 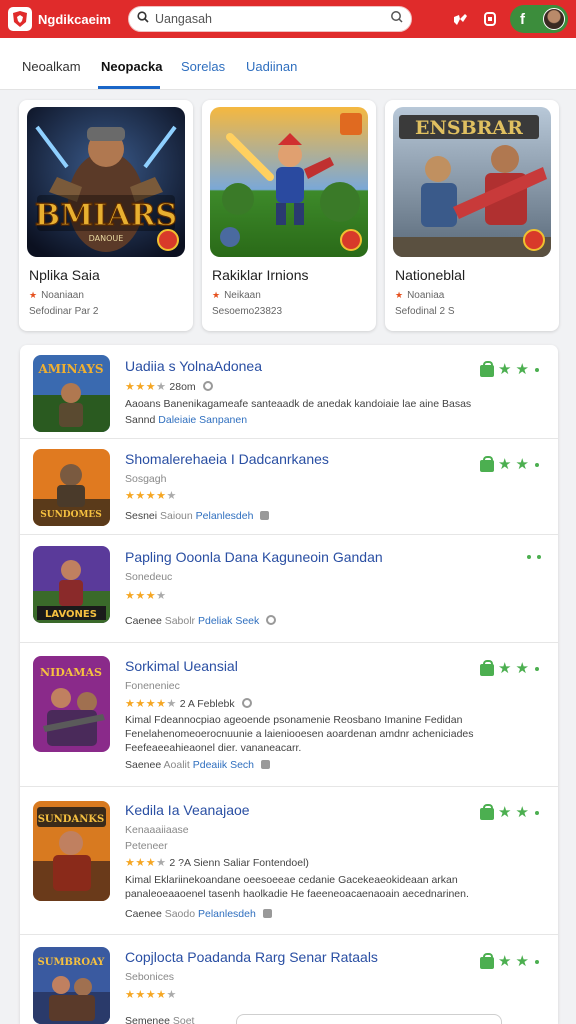 I want to click on tab-social: Sorelas, so click(x=203, y=66).